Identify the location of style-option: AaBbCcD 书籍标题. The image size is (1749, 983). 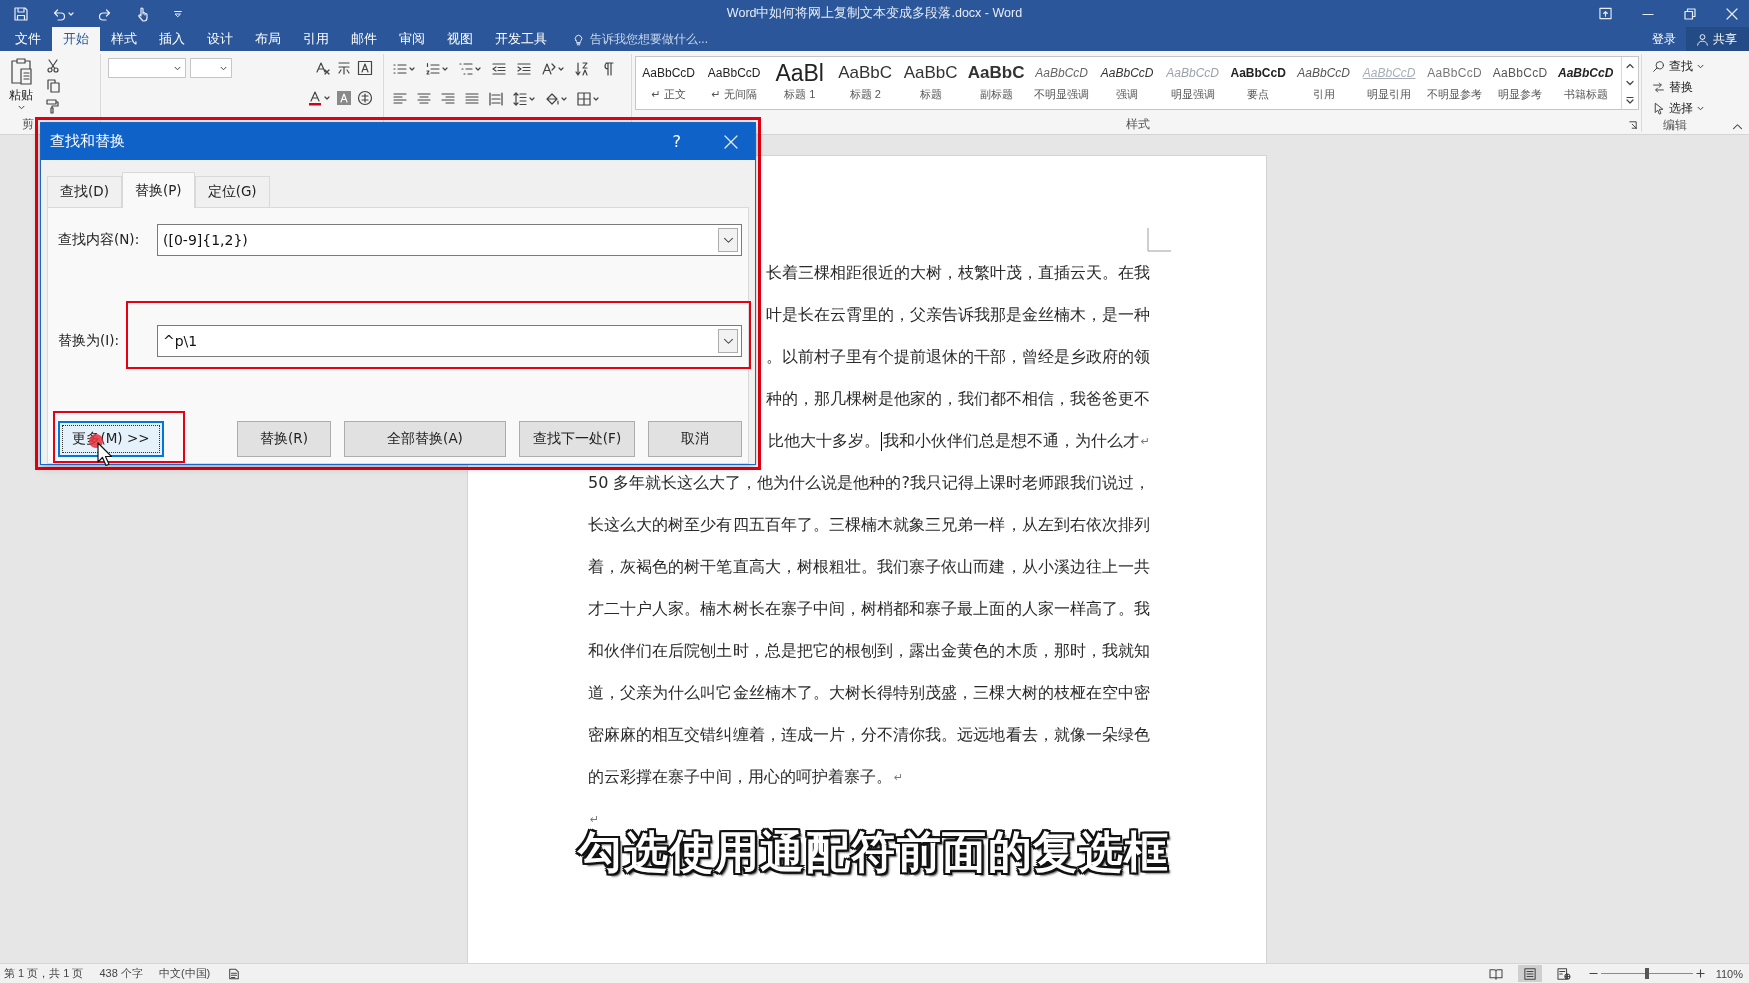
(1585, 83).